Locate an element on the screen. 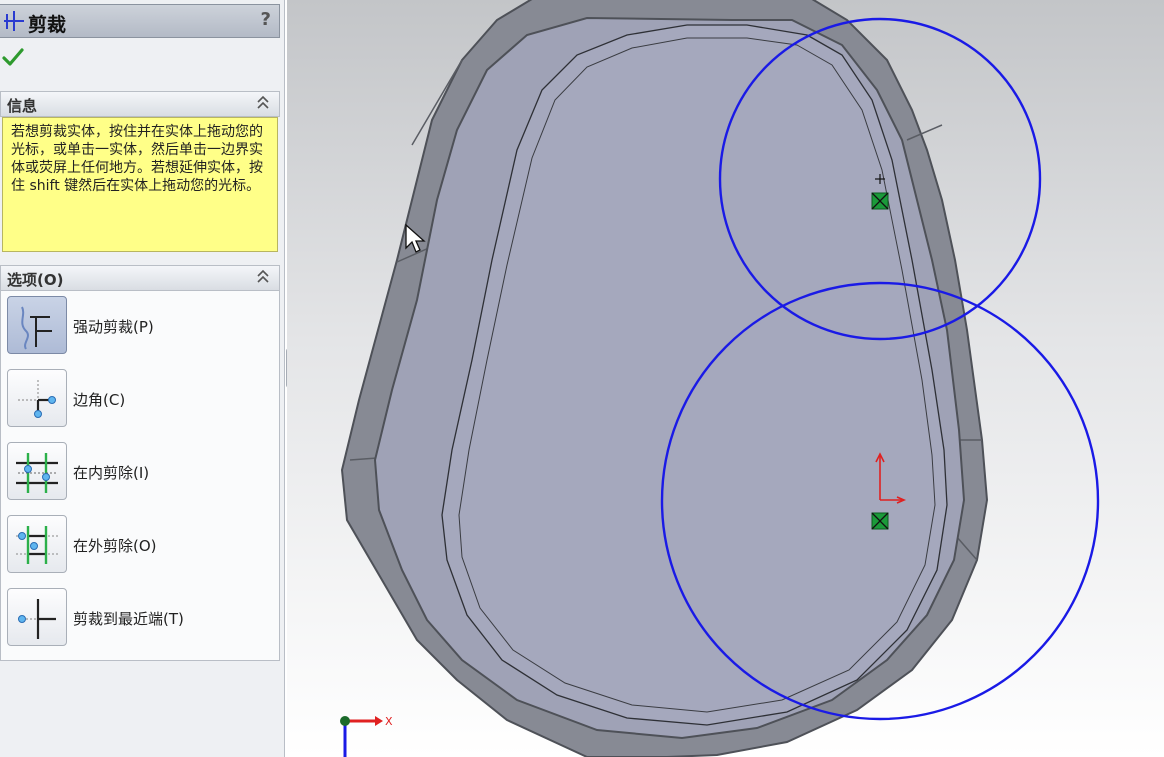 This screenshot has height=757, width=1164. corner-trim-icon is located at coordinates (37, 399).